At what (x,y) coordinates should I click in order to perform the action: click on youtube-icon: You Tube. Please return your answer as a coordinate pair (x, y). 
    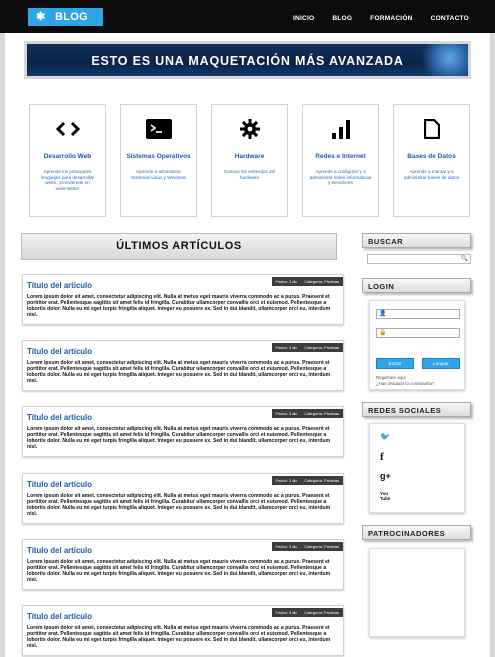
    Looking at the image, I should click on (387, 496).